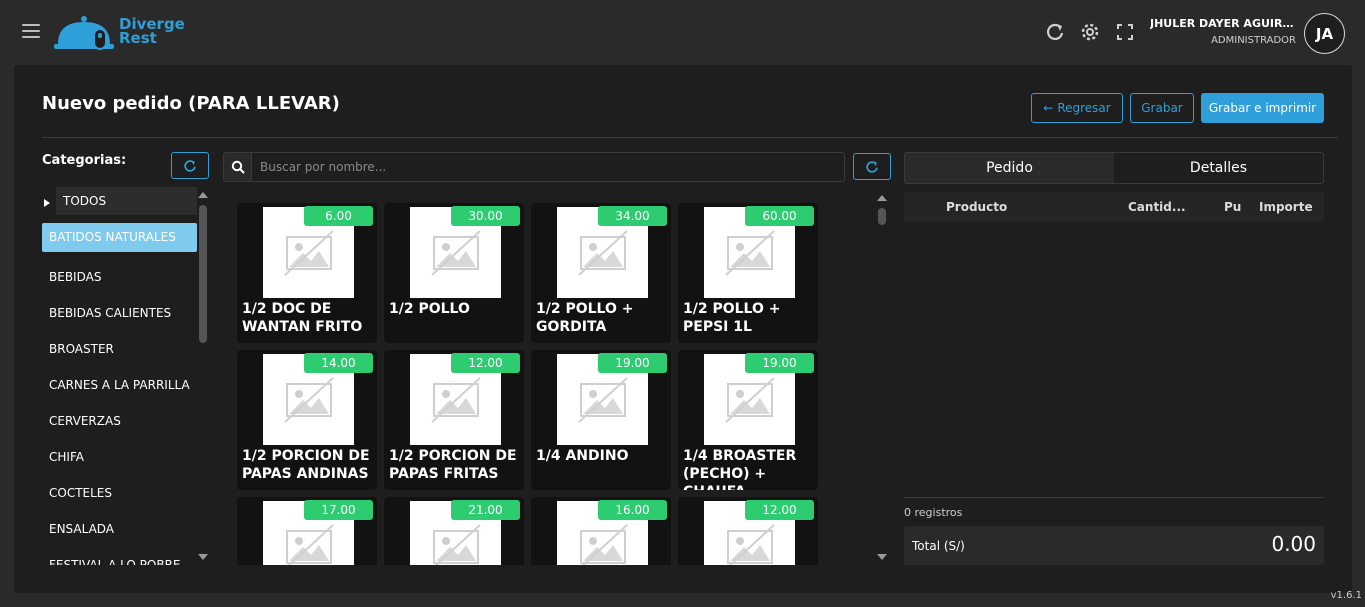  What do you see at coordinates (748, 420) in the screenshot?
I see `product-card: 19.00 1/4 BROASTER (PECHO) + CHAUFA` at bounding box center [748, 420].